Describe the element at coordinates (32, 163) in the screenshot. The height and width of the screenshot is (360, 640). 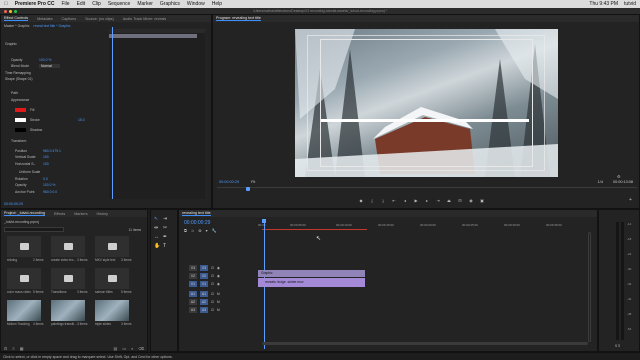
I see `effect-row-horizontal-s: Horizontal S... 100` at that location.